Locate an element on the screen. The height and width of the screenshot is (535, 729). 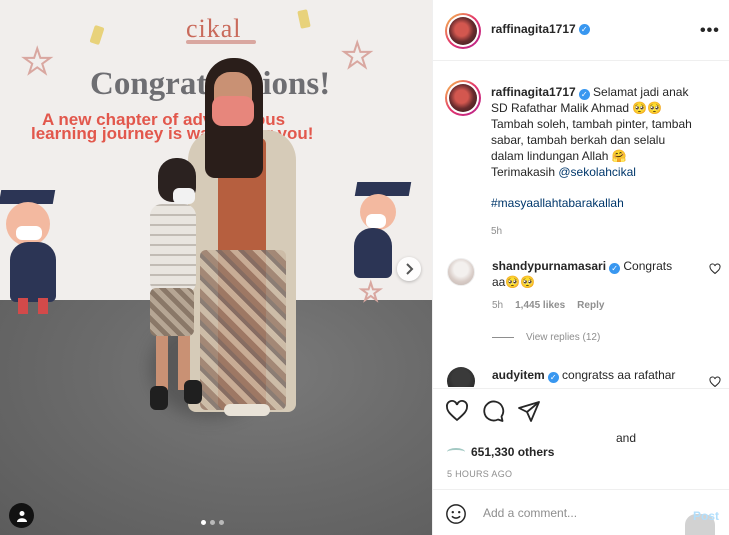
user-tag-button is located at coordinates (21, 515).